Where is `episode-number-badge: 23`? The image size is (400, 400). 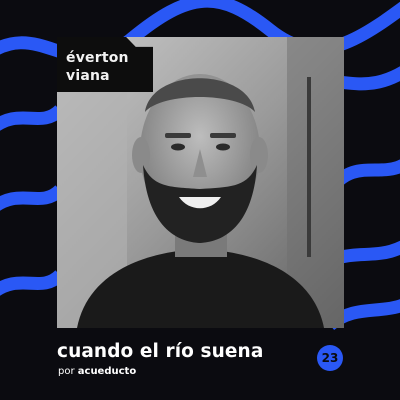 episode-number-badge: 23 is located at coordinates (330, 358).